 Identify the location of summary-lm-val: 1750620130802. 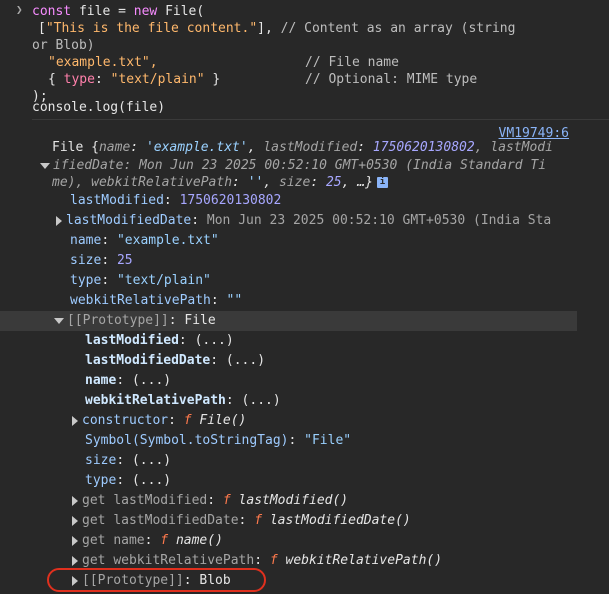
(423, 147).